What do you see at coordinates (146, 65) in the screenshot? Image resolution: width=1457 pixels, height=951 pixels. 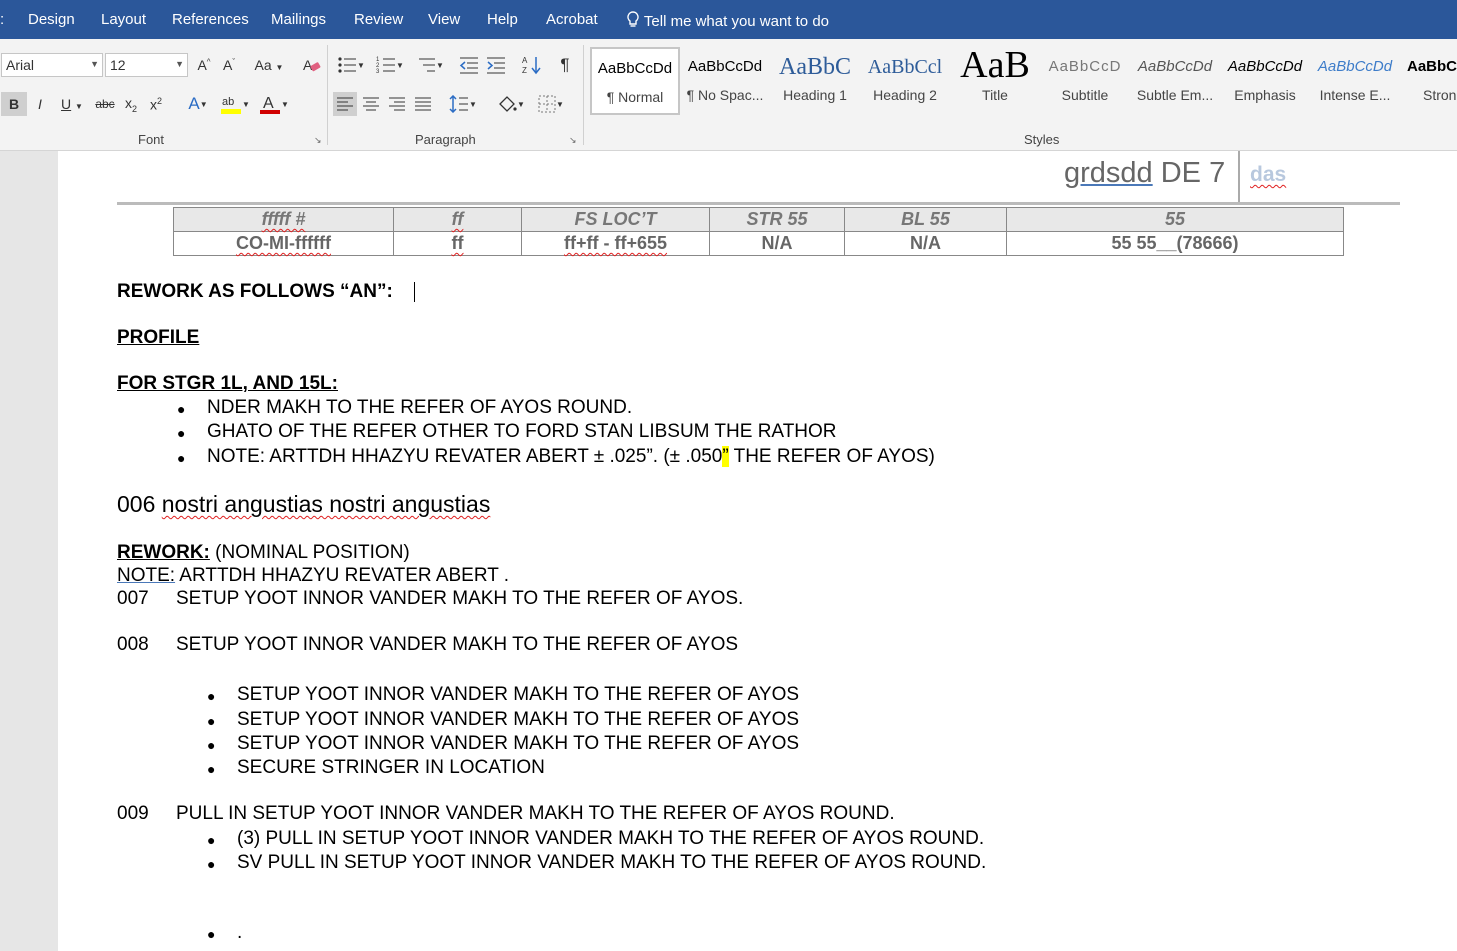 I see `font-size-combo: 12 ▼` at bounding box center [146, 65].